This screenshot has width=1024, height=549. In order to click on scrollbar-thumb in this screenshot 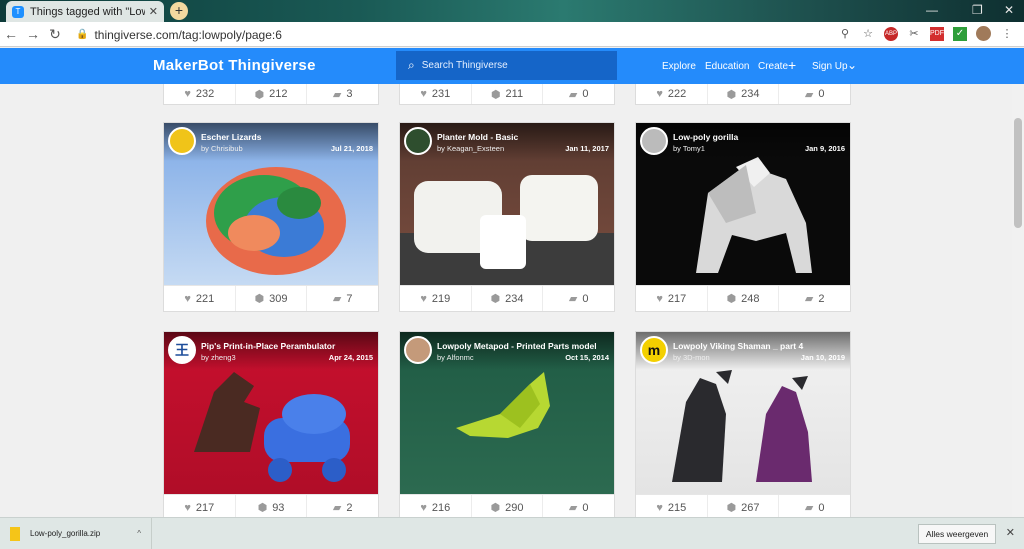, I will do `click(1018, 173)`.